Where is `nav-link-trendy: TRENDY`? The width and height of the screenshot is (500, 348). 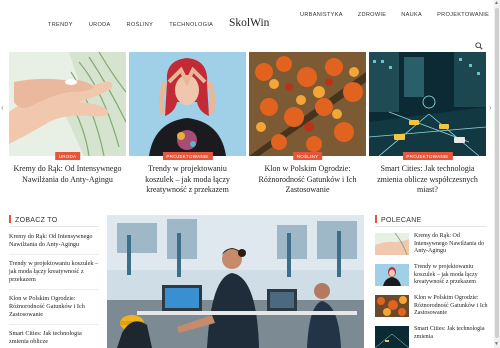
nav-link-trendy: TRENDY is located at coordinates (60, 25).